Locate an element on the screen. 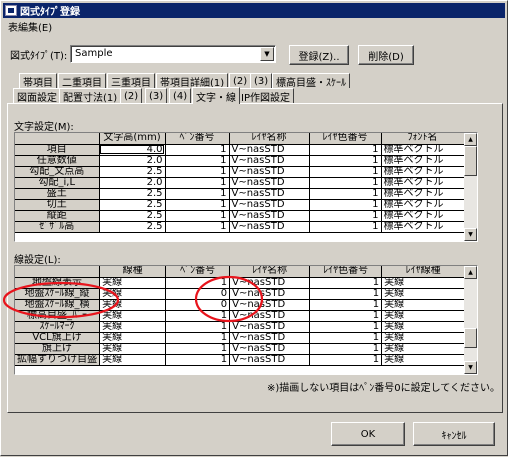 The width and height of the screenshot is (508, 457). tab-sanjuu-koumoku: 三重項目 is located at coordinates (131, 81).